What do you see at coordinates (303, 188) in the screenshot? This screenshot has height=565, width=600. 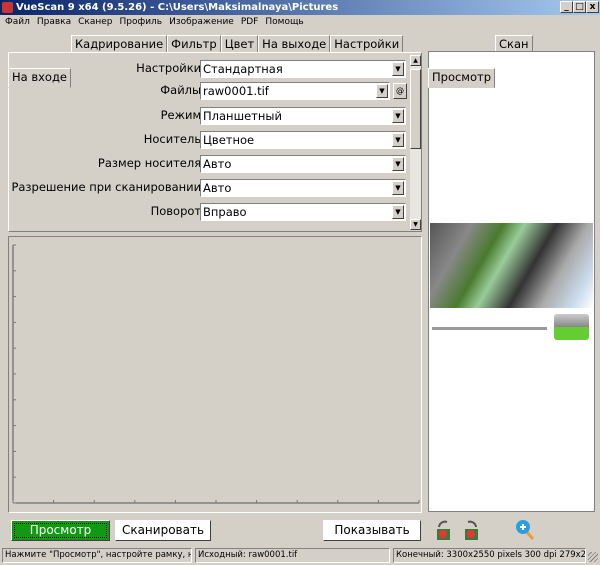 I see `resolution-select: Авто ▼` at bounding box center [303, 188].